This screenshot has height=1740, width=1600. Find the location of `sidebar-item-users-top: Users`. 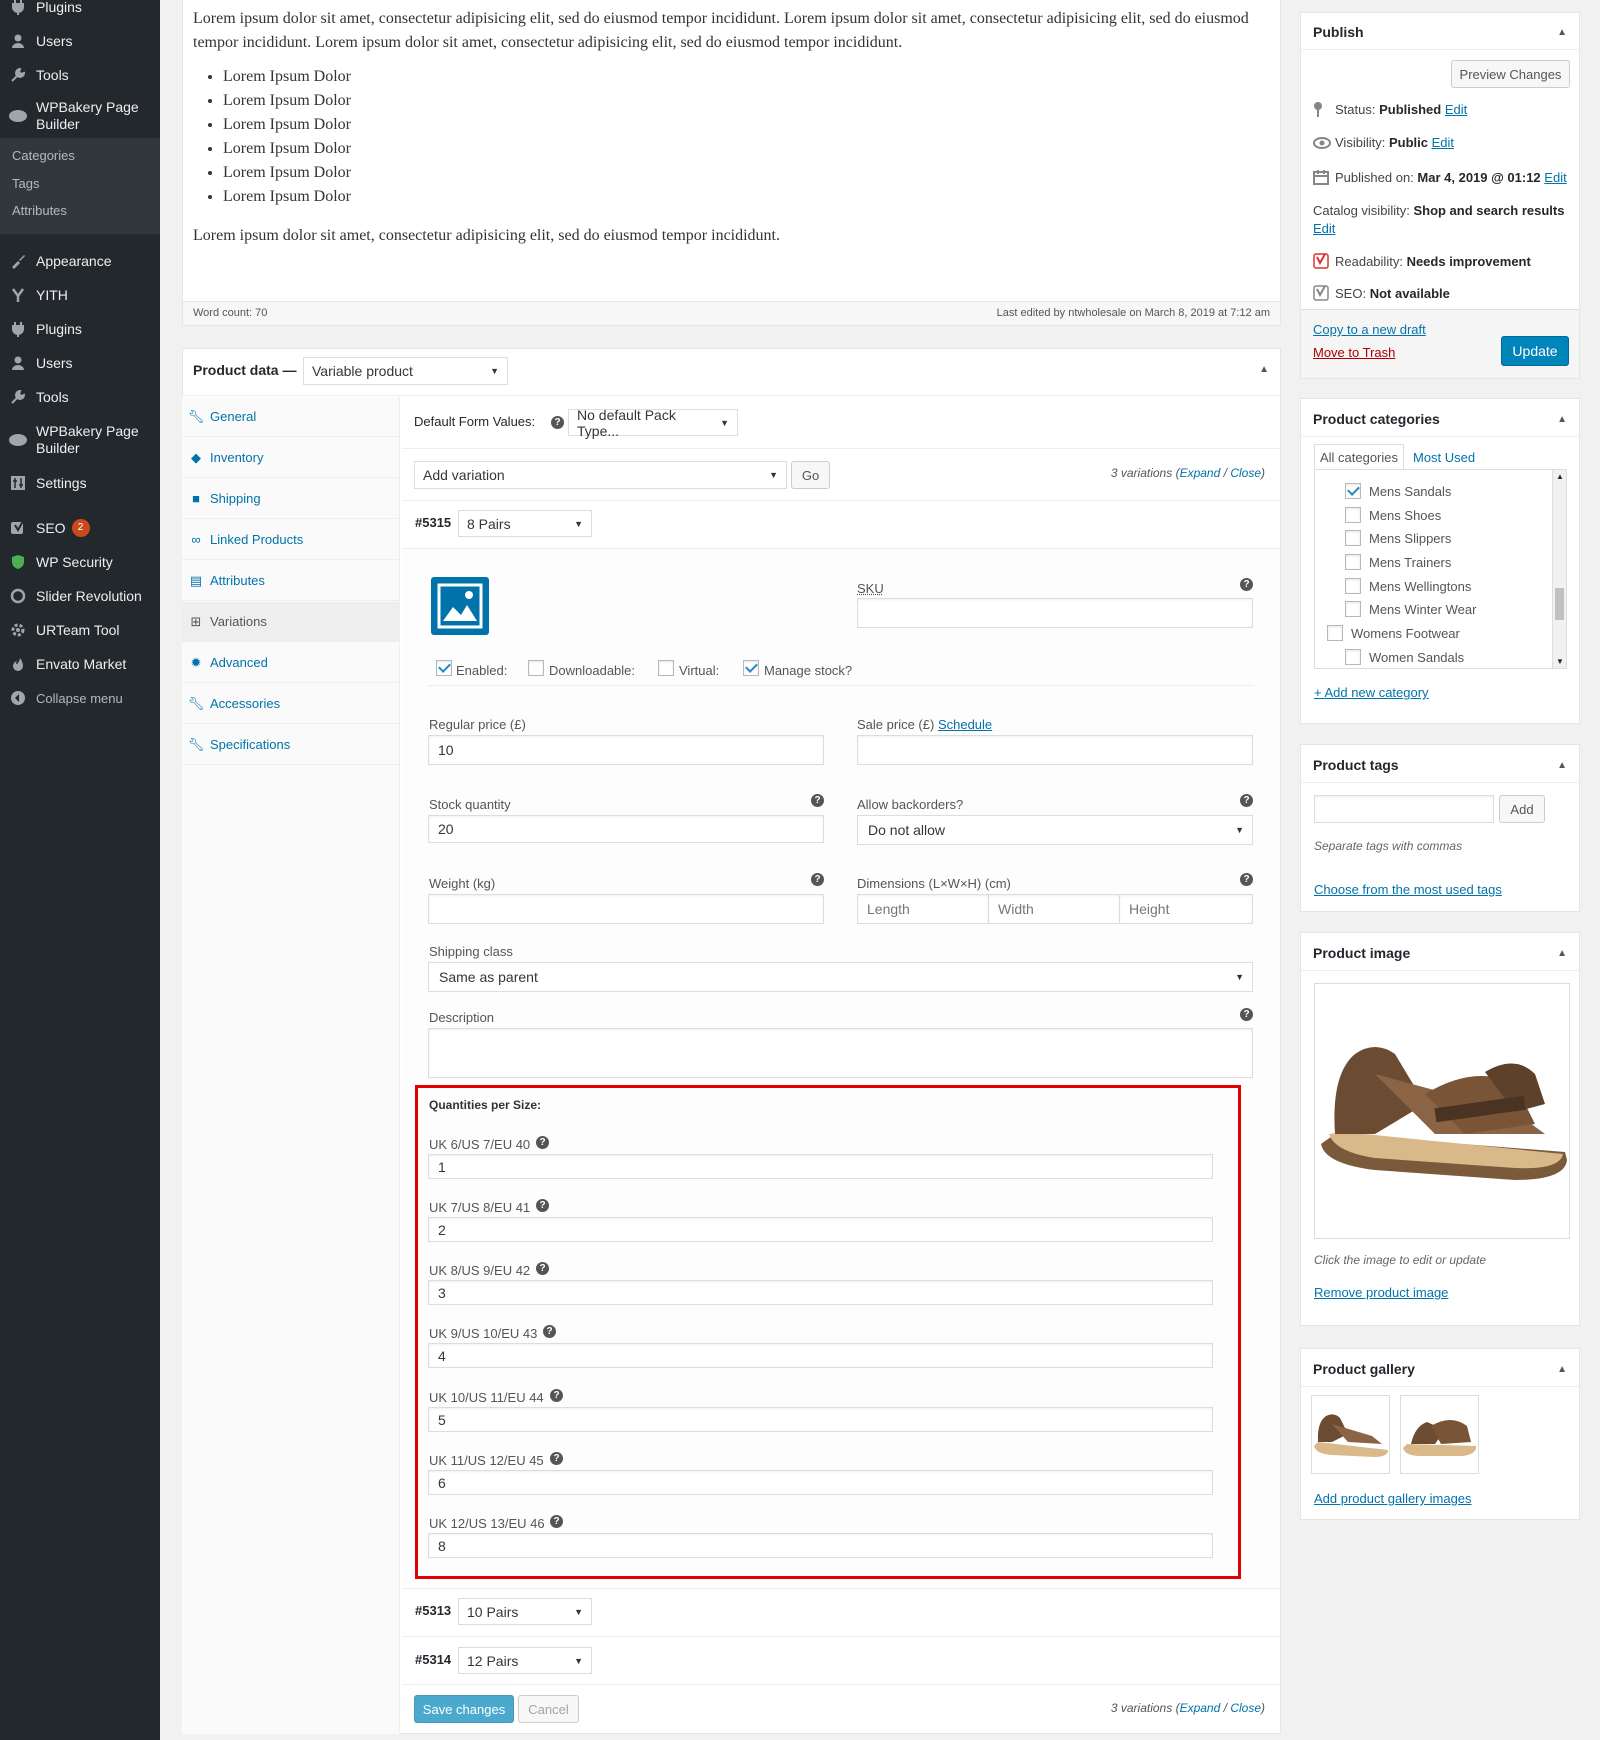

sidebar-item-users-top: Users is located at coordinates (80, 41).